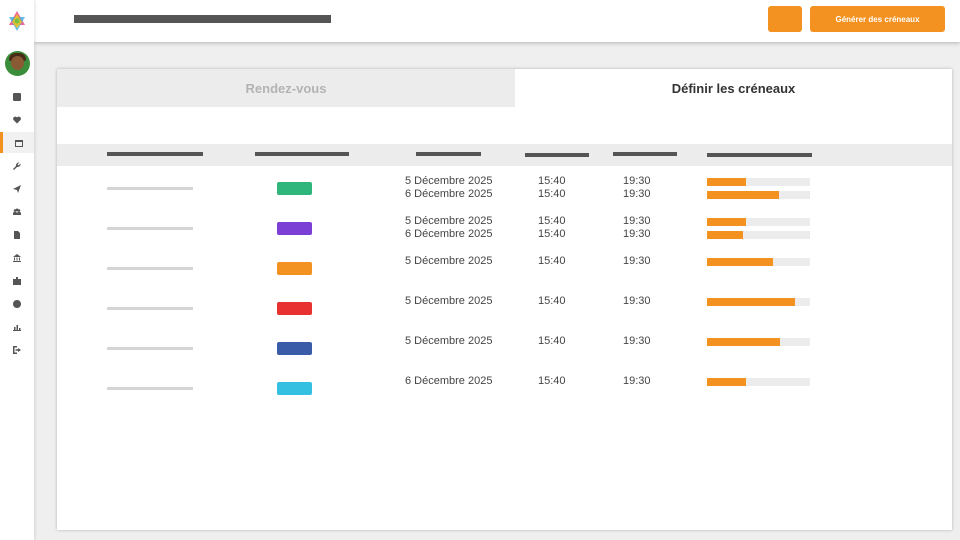 This screenshot has height=540, width=960. What do you see at coordinates (286, 88) in the screenshot?
I see `tab-appointments: Rendez-vous` at bounding box center [286, 88].